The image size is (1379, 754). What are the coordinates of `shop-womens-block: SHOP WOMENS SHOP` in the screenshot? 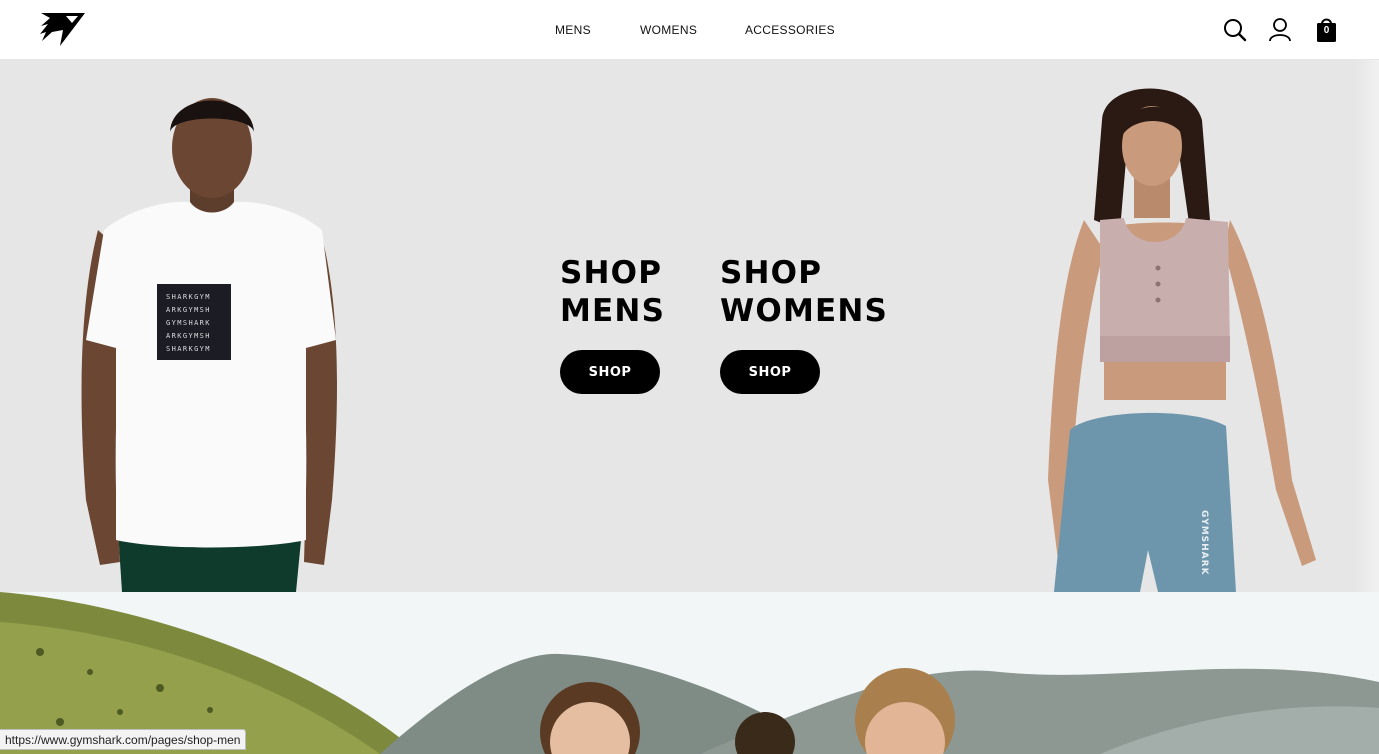 It's located at (804, 324).